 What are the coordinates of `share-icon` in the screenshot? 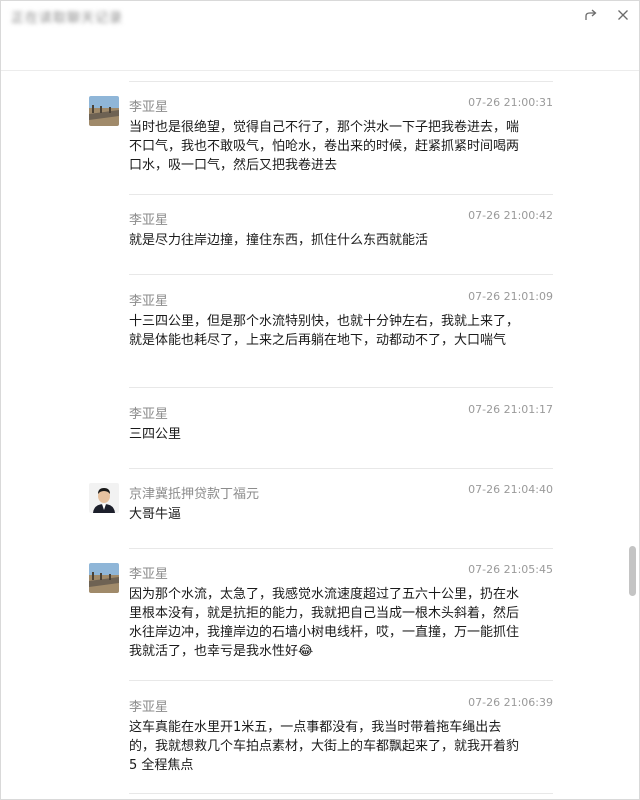 It's located at (591, 14).